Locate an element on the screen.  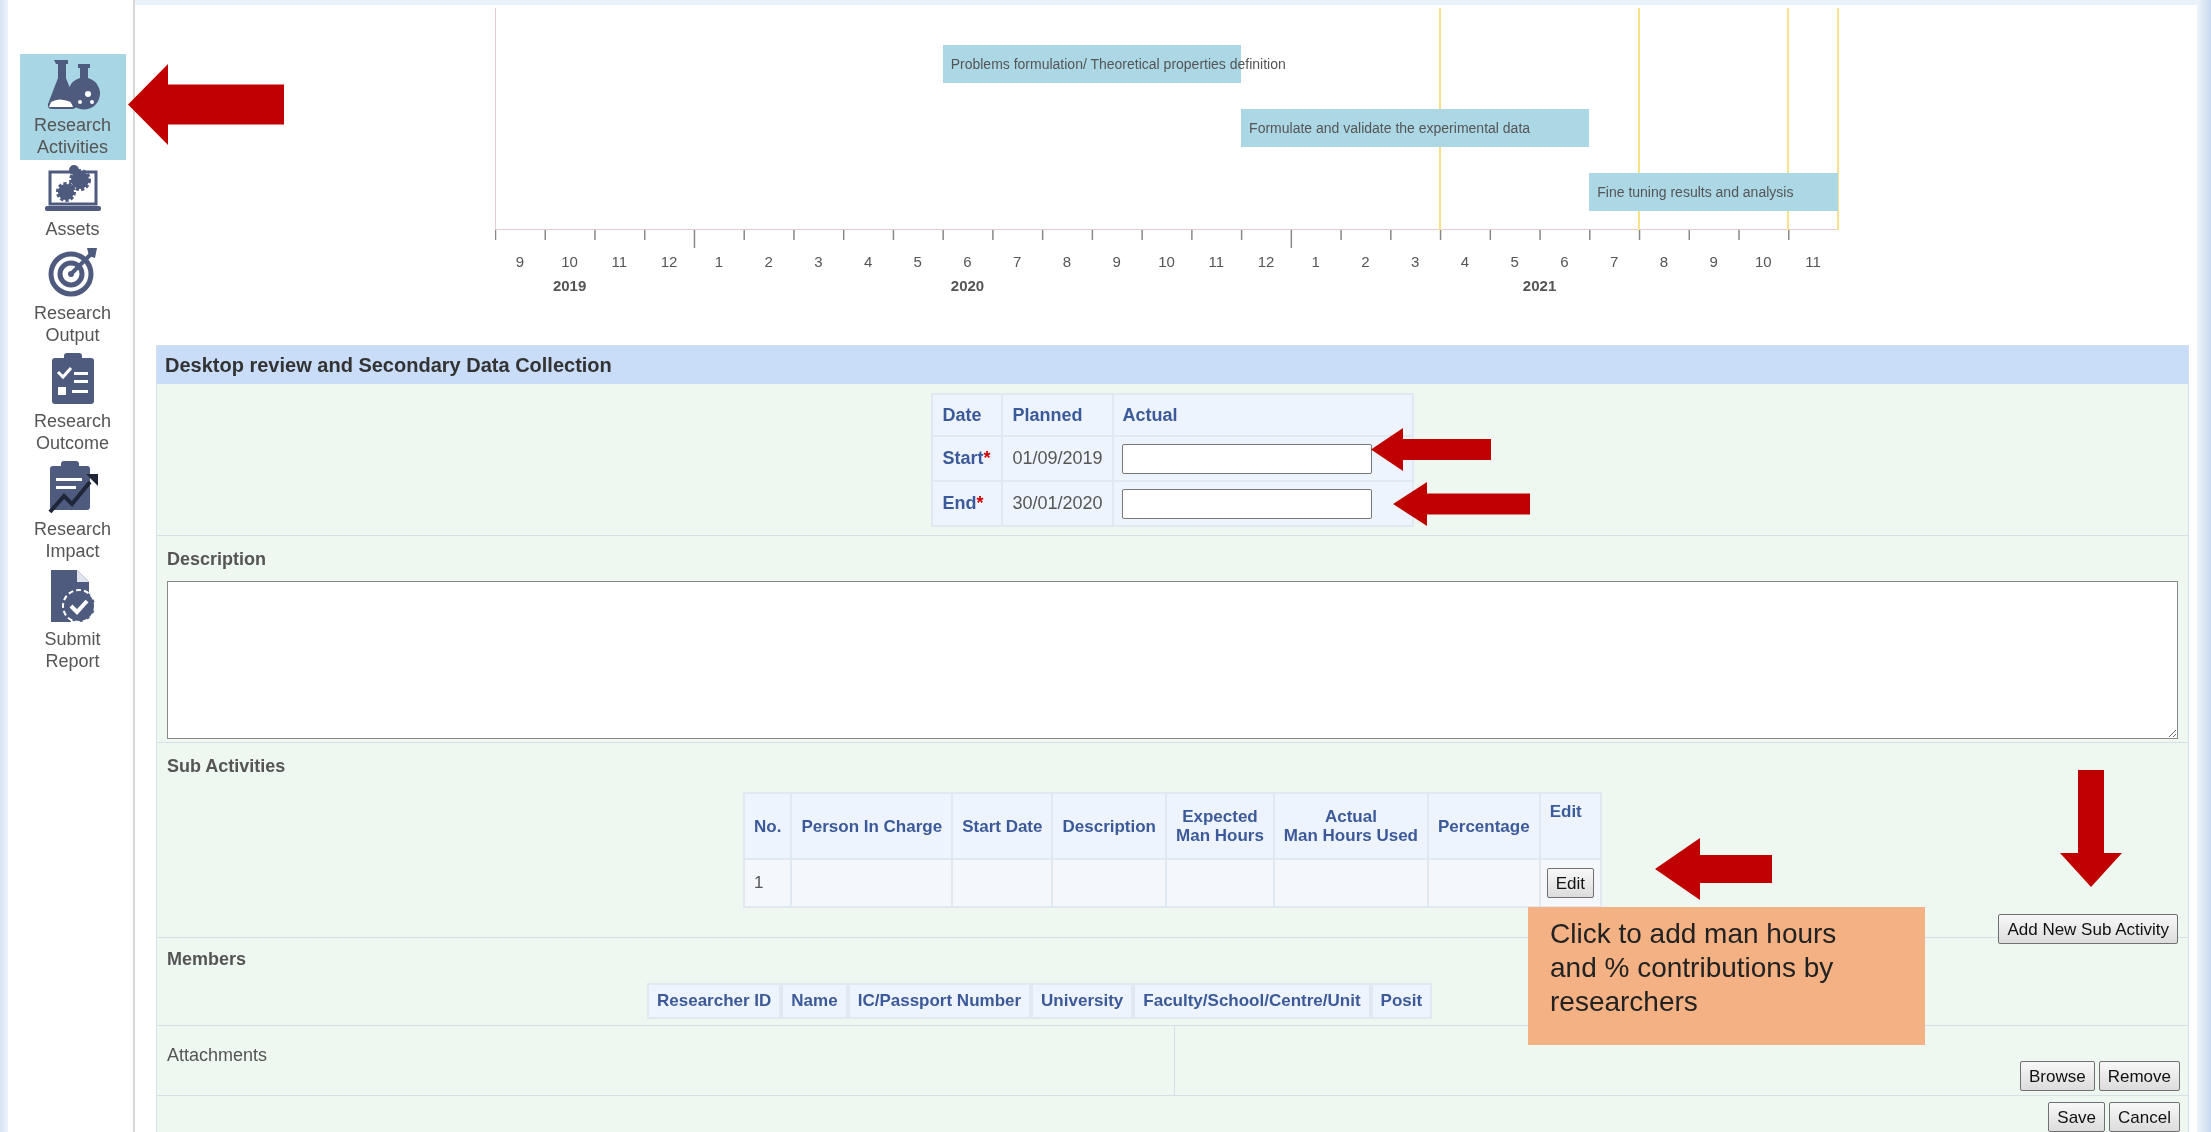
column-header: Person In Charge is located at coordinates (872, 826).